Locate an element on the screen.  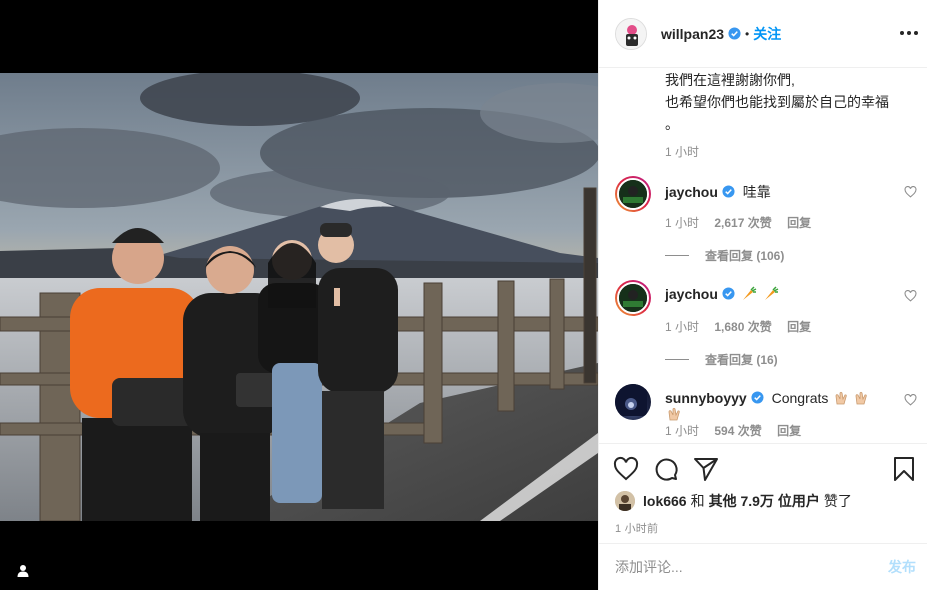
liker-avatar is located at coordinates (625, 501).